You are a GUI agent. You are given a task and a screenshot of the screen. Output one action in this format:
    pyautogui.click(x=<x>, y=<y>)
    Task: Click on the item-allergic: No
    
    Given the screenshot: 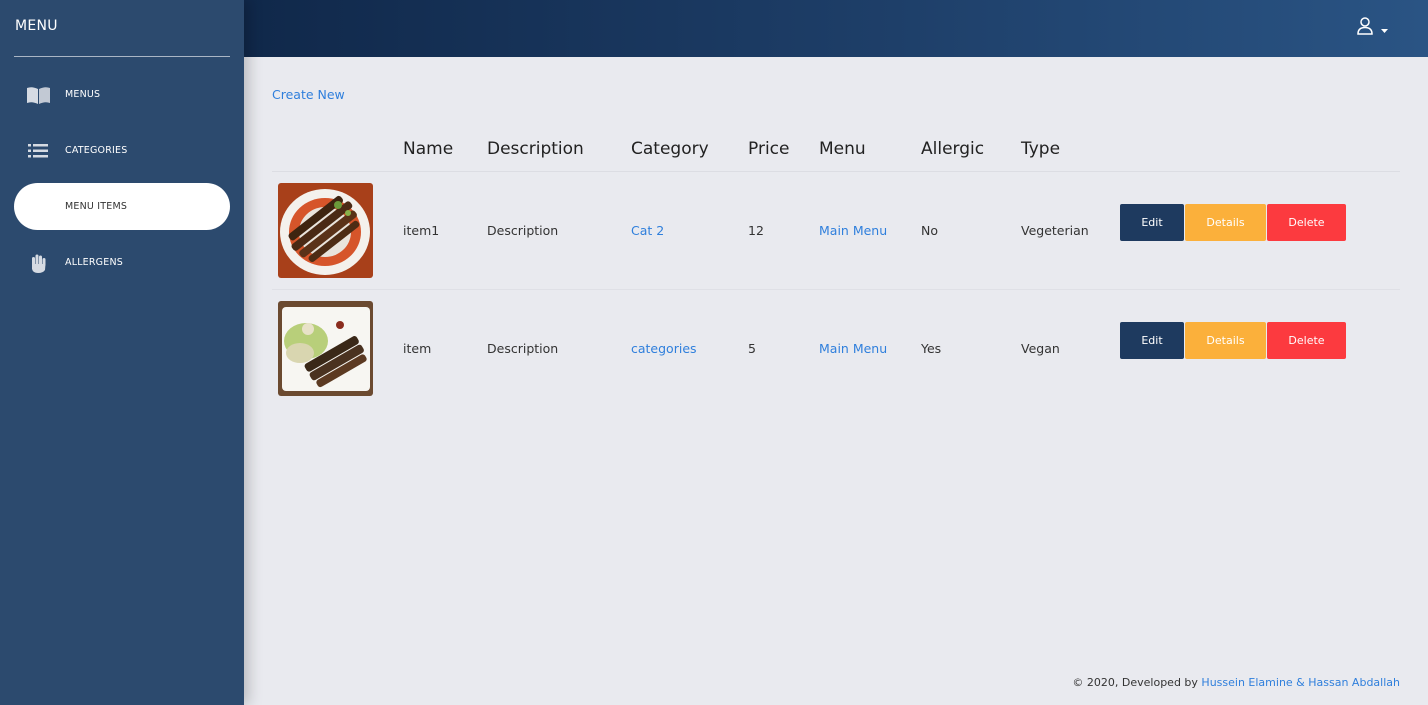 What is the action you would take?
    pyautogui.click(x=971, y=230)
    